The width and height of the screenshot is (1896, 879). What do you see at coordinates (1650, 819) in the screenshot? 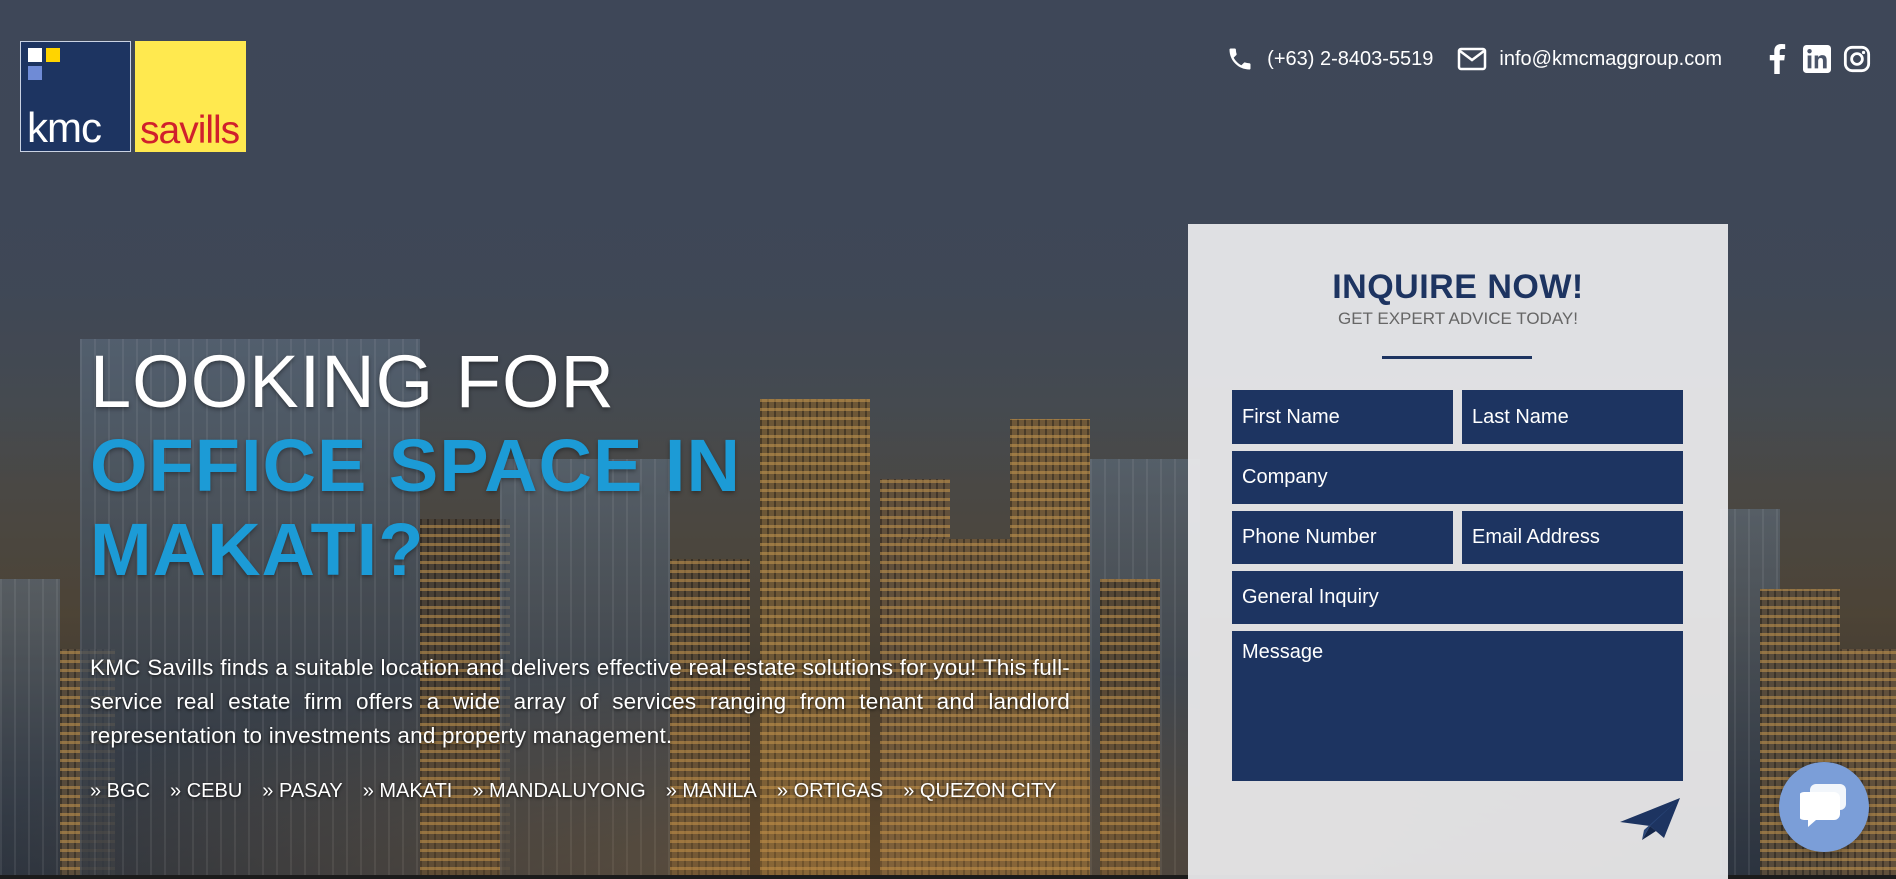
I see `submit-button` at bounding box center [1650, 819].